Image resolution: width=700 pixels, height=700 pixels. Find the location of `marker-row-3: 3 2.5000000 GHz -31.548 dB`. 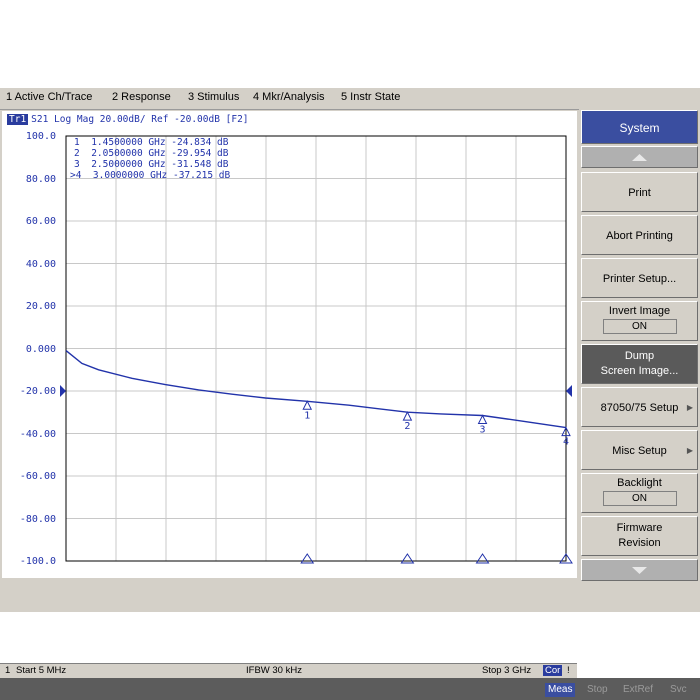

marker-row-3: 3 2.5000000 GHz -31.548 dB is located at coordinates (151, 164).